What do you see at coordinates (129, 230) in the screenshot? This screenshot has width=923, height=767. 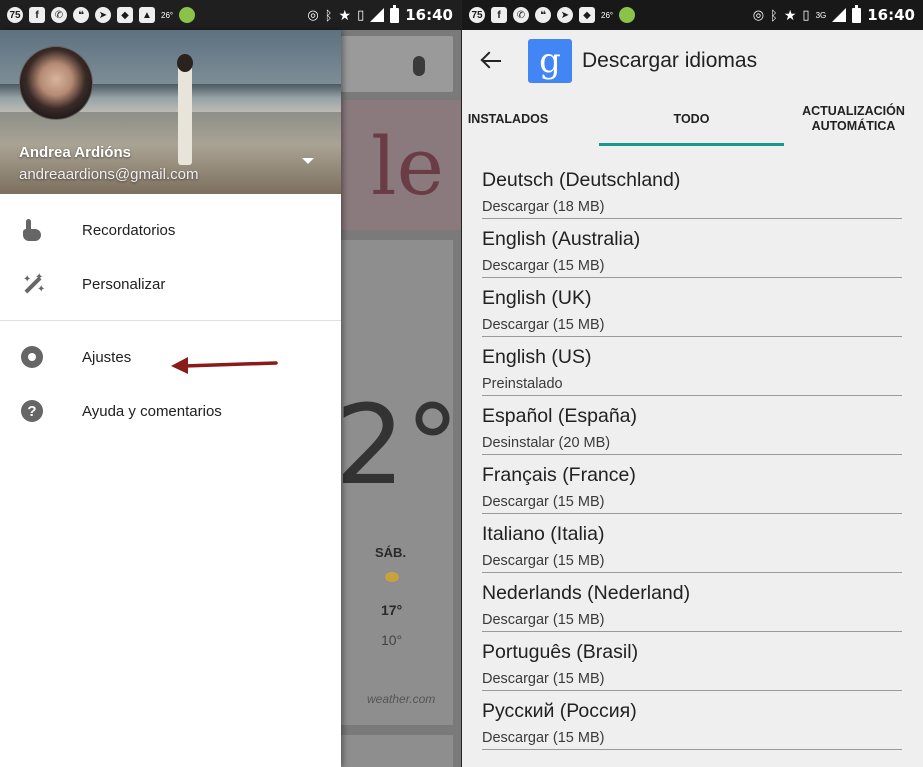 I see `menu-item-label: Recordatorios` at bounding box center [129, 230].